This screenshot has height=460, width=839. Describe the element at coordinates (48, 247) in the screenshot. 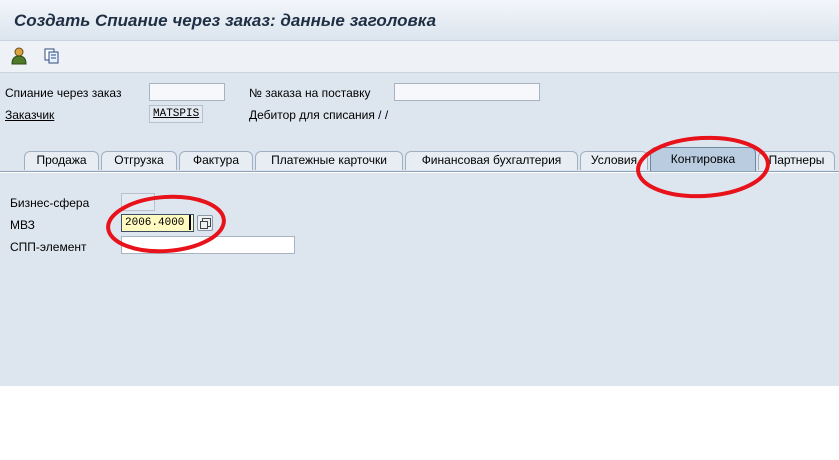

I see `wbs-element-label: СПП-элемент` at that location.